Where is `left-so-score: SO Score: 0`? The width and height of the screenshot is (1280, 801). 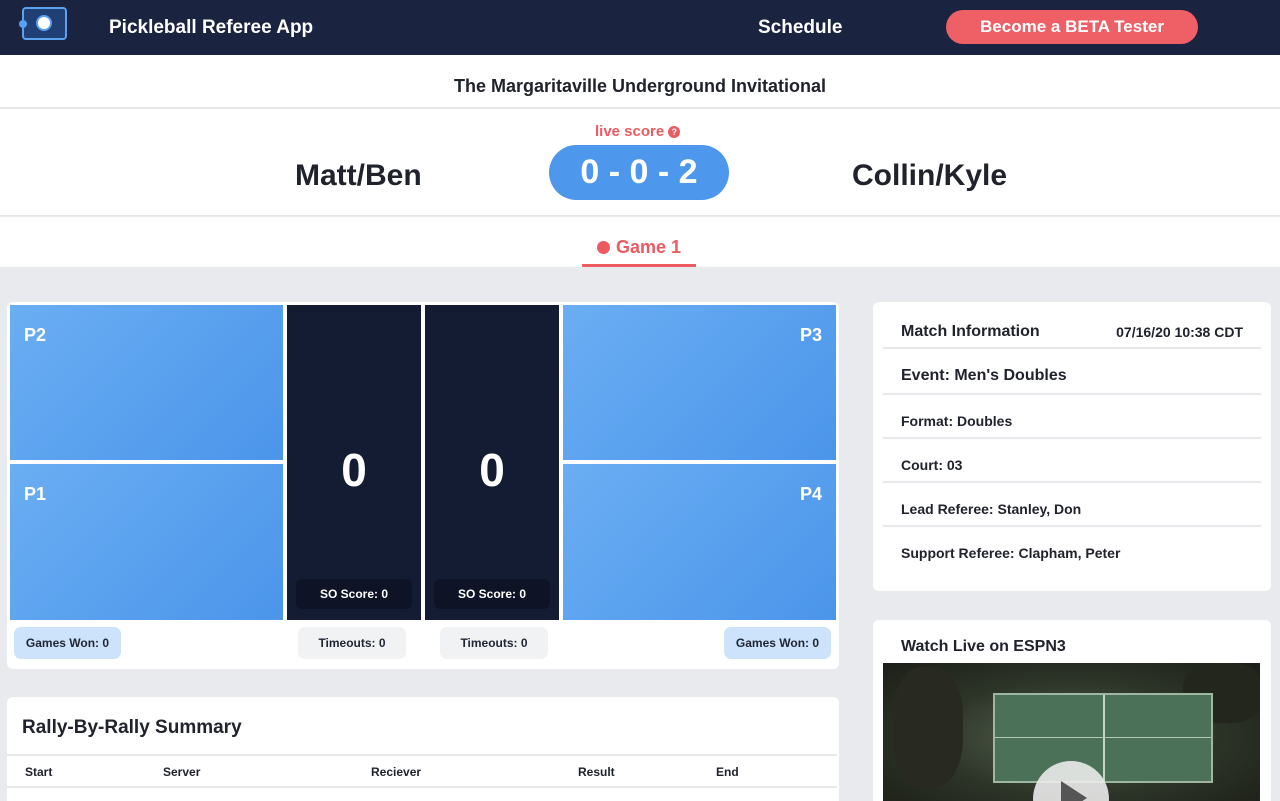
left-so-score: SO Score: 0 is located at coordinates (354, 594).